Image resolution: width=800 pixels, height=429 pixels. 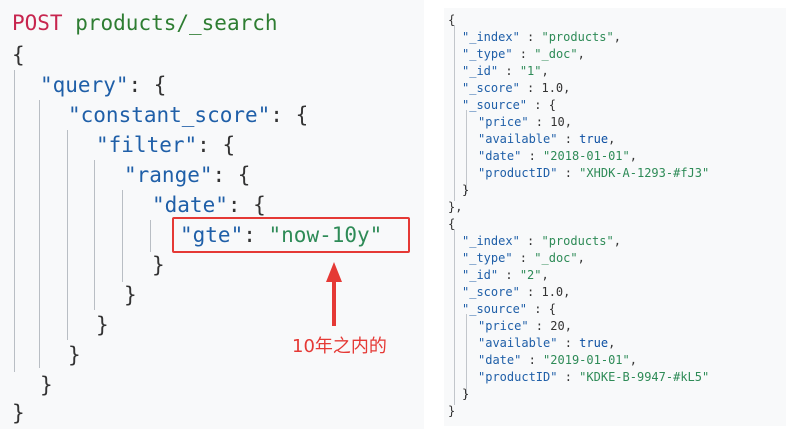 What do you see at coordinates (586, 156) in the screenshot?
I see `date-value: "2018-01-01"` at bounding box center [586, 156].